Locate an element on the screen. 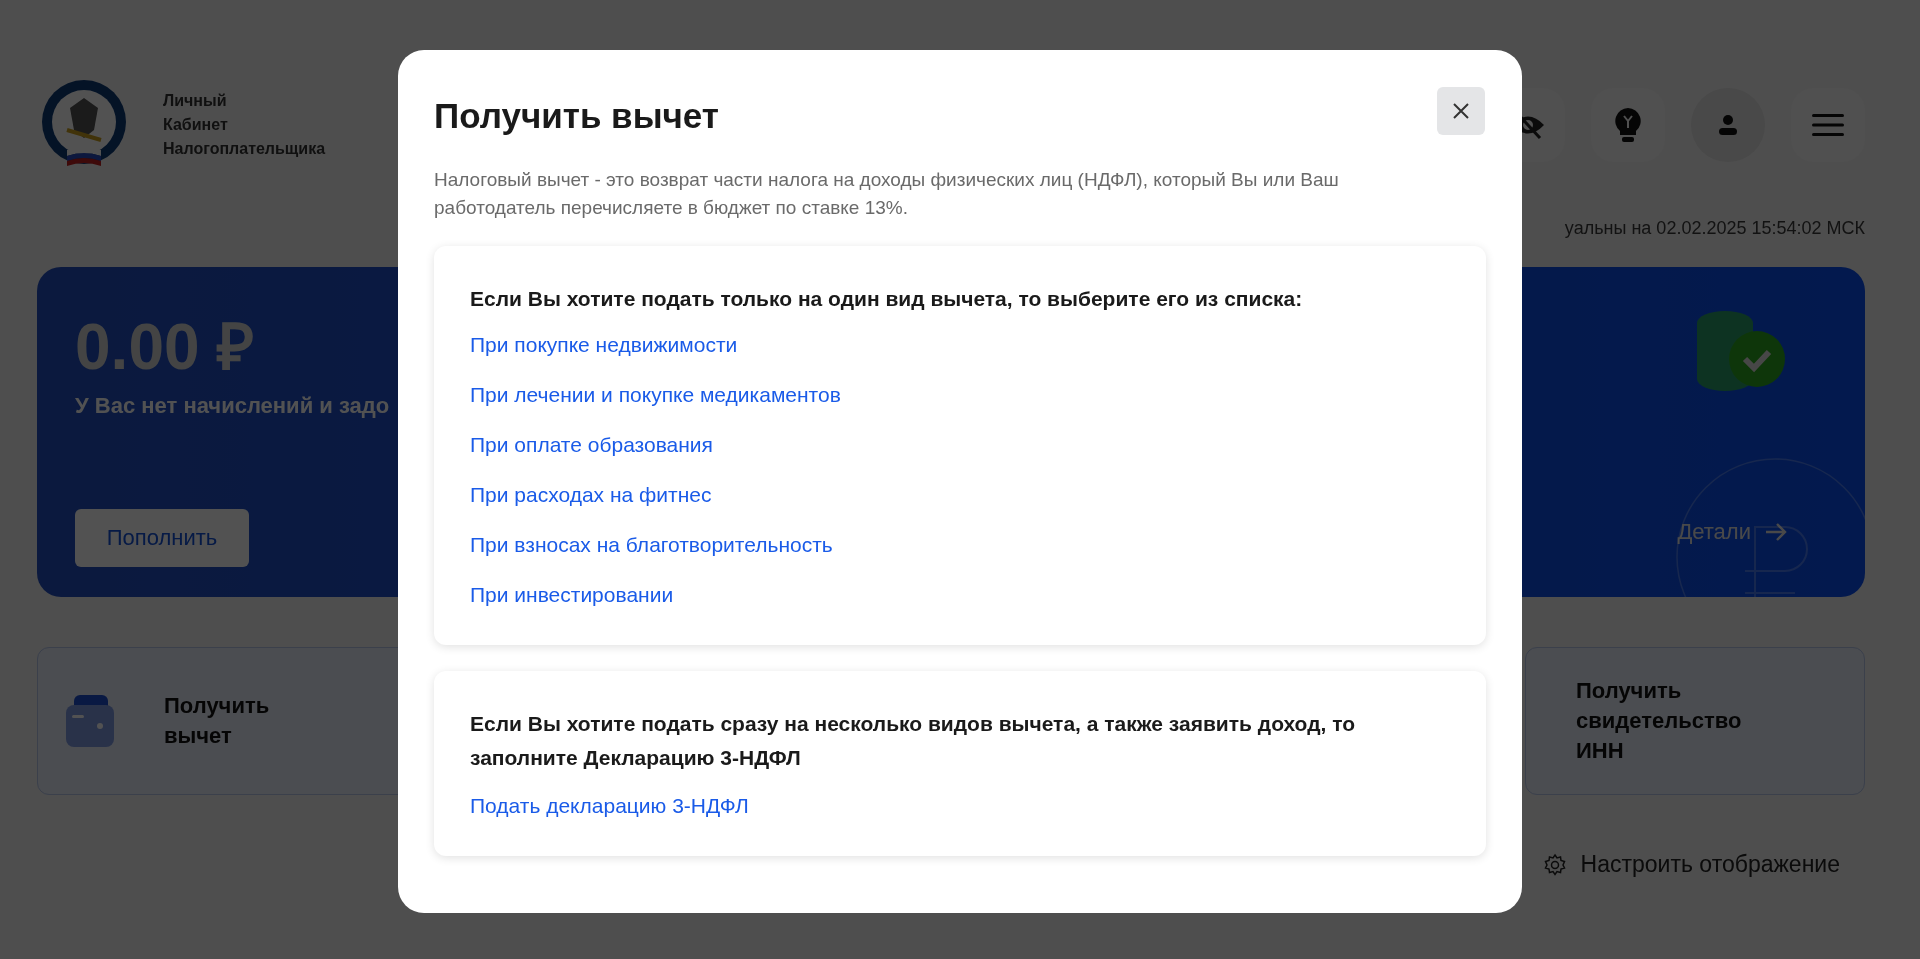 This screenshot has height=959, width=1920. coins-check-icon is located at coordinates (1741, 351).